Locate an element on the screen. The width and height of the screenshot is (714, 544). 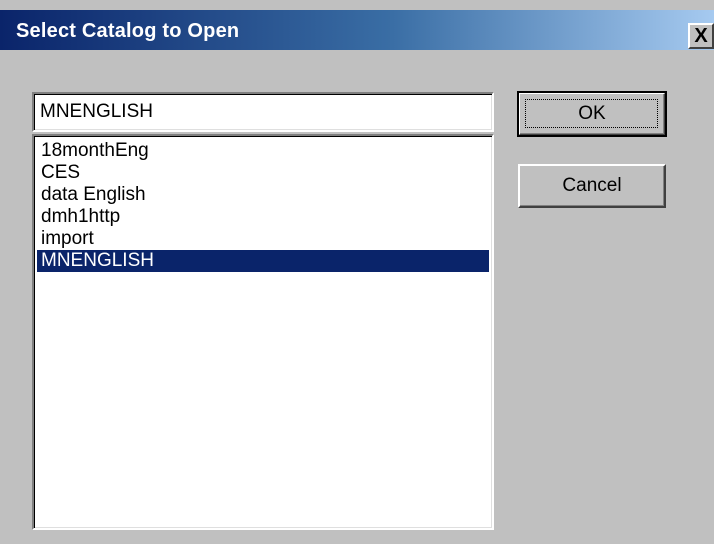
list-item: dmh1http is located at coordinates (263, 217).